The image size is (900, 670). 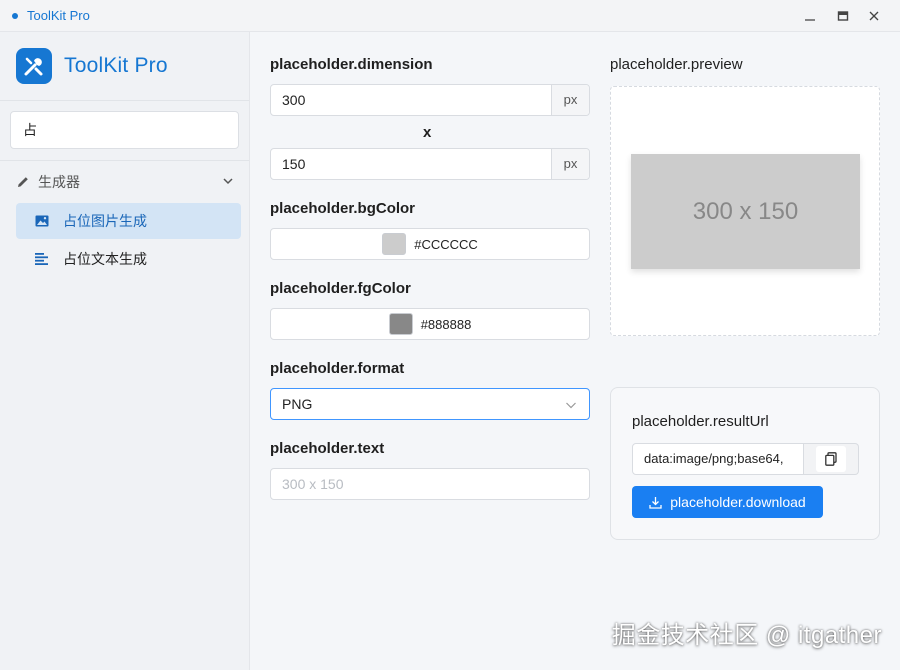 I want to click on width-input: 300 px, so click(x=430, y=100).